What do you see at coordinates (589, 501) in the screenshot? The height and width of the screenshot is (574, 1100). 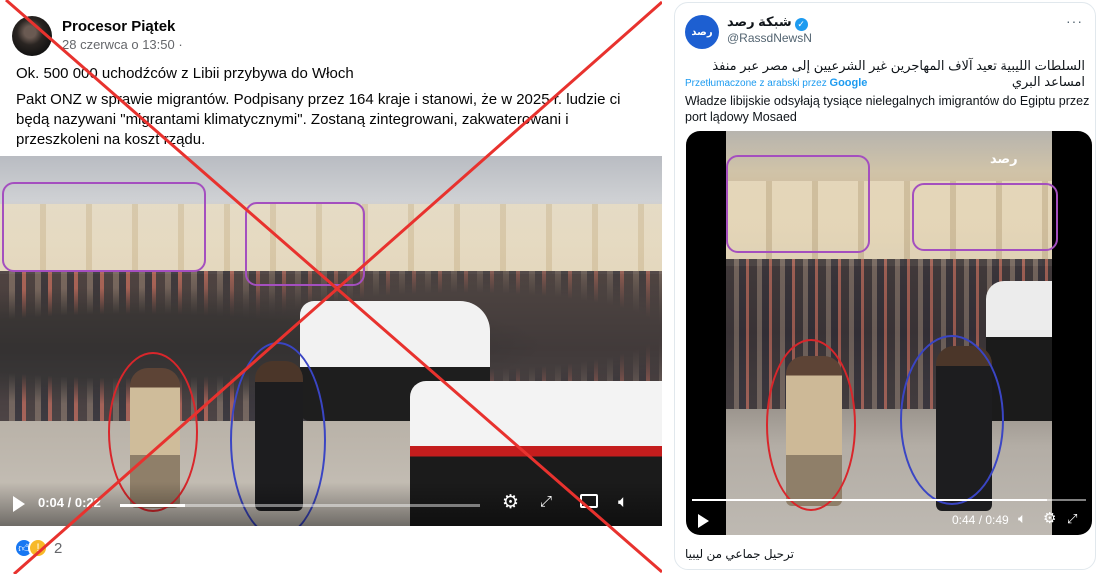 I see `pip-icon` at bounding box center [589, 501].